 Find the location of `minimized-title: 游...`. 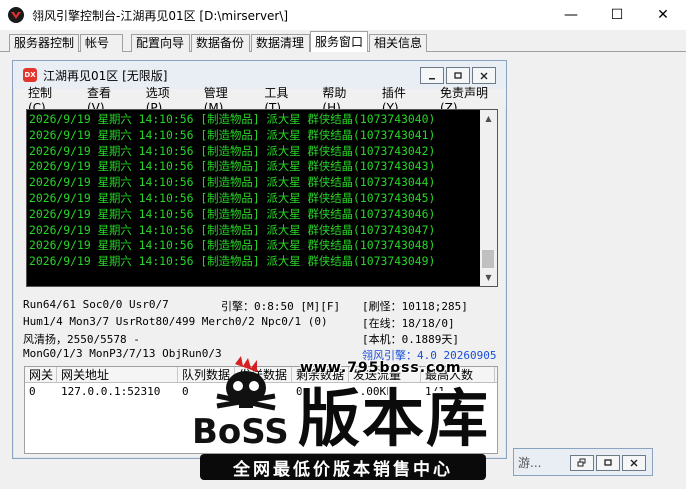

minimized-title: 游... is located at coordinates (530, 462).